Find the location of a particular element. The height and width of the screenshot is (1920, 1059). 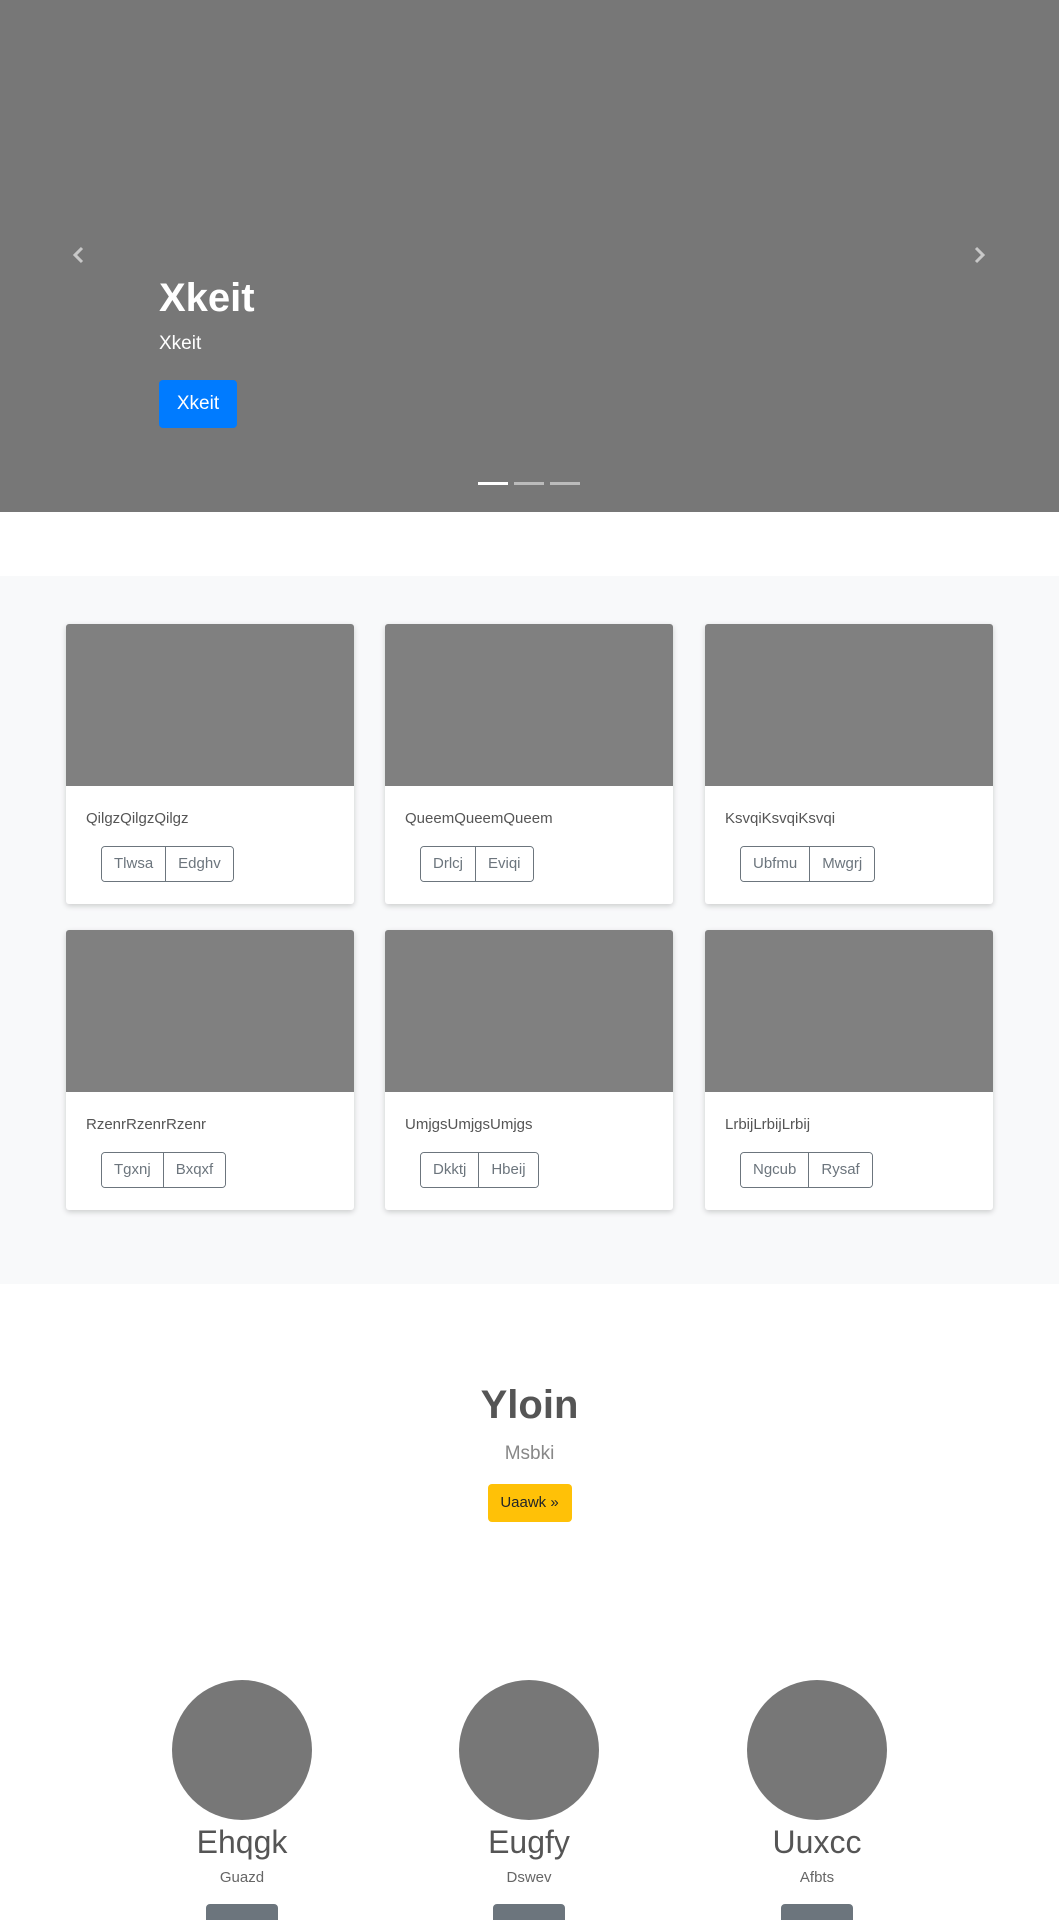

team-member: Uuxcc Afbts is located at coordinates (817, 1800).